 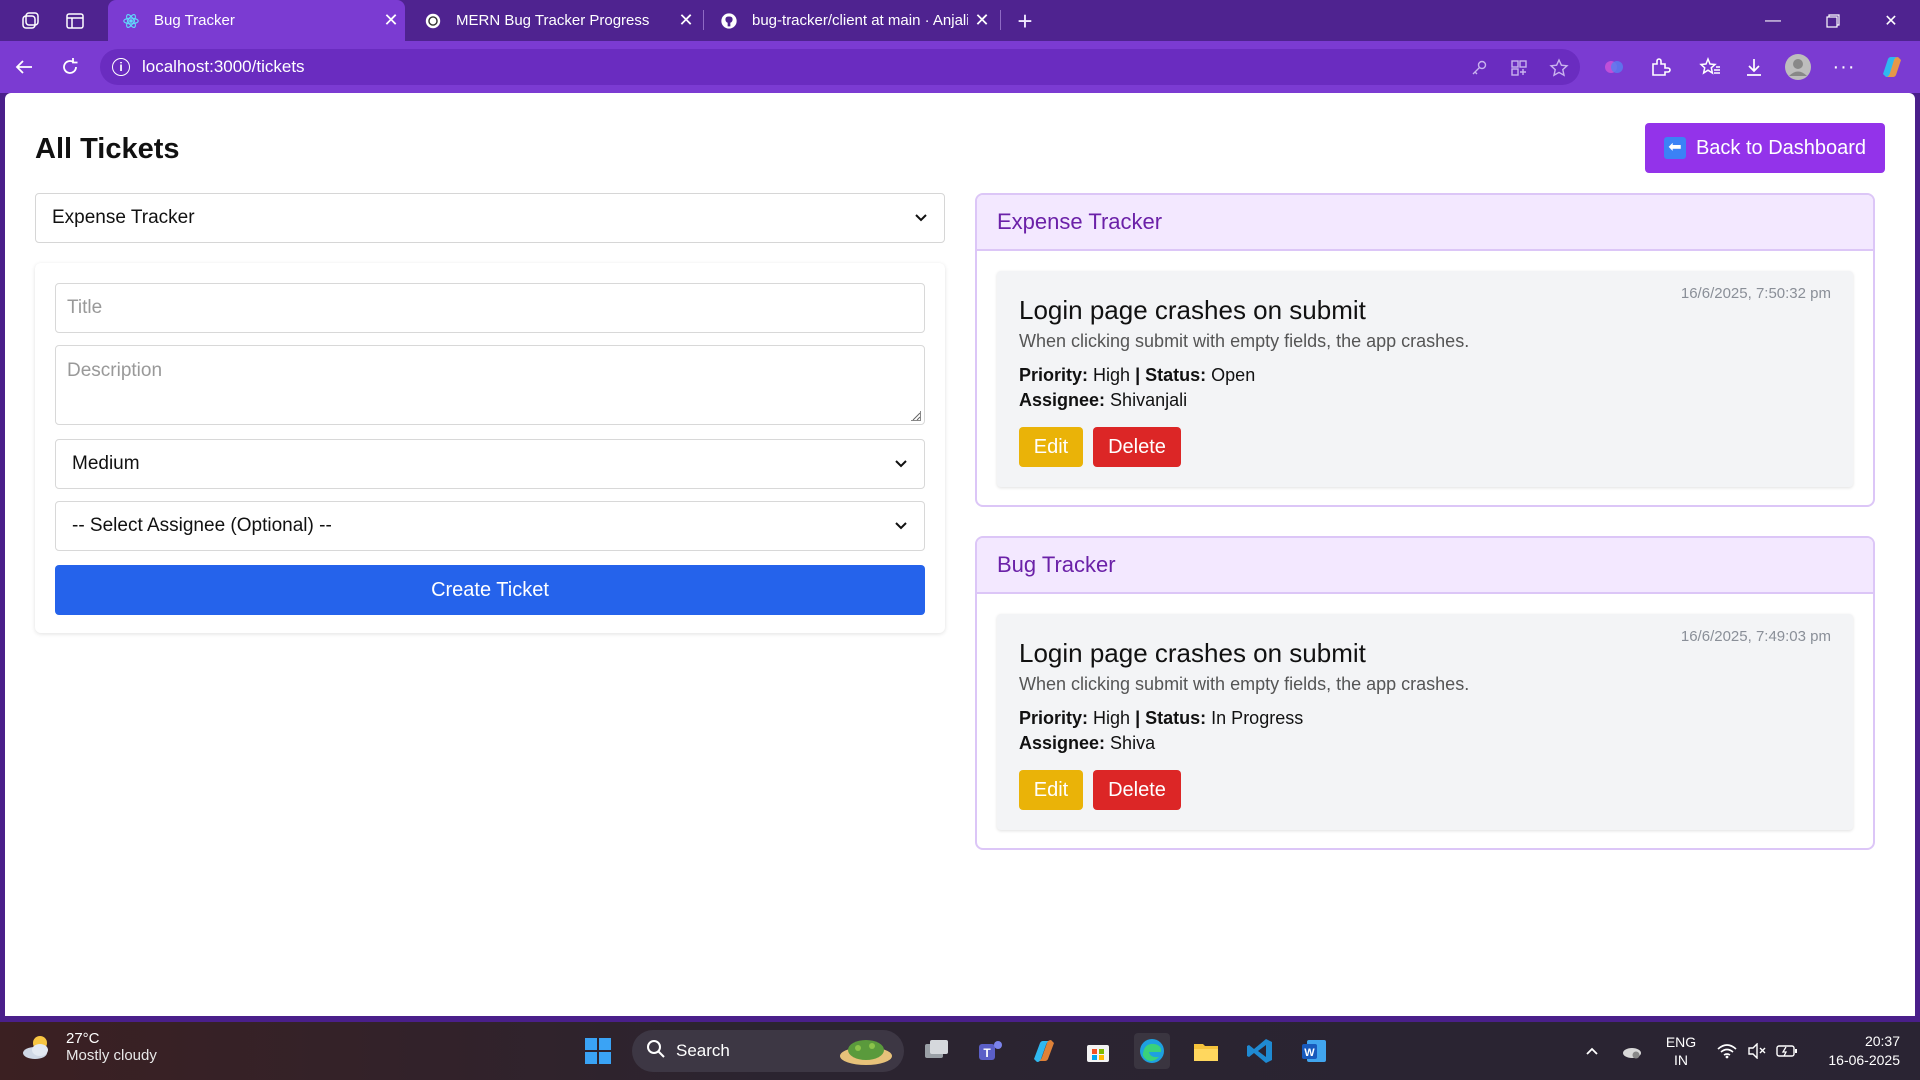 What do you see at coordinates (75, 21) in the screenshot?
I see `vertical-tabs-icon` at bounding box center [75, 21].